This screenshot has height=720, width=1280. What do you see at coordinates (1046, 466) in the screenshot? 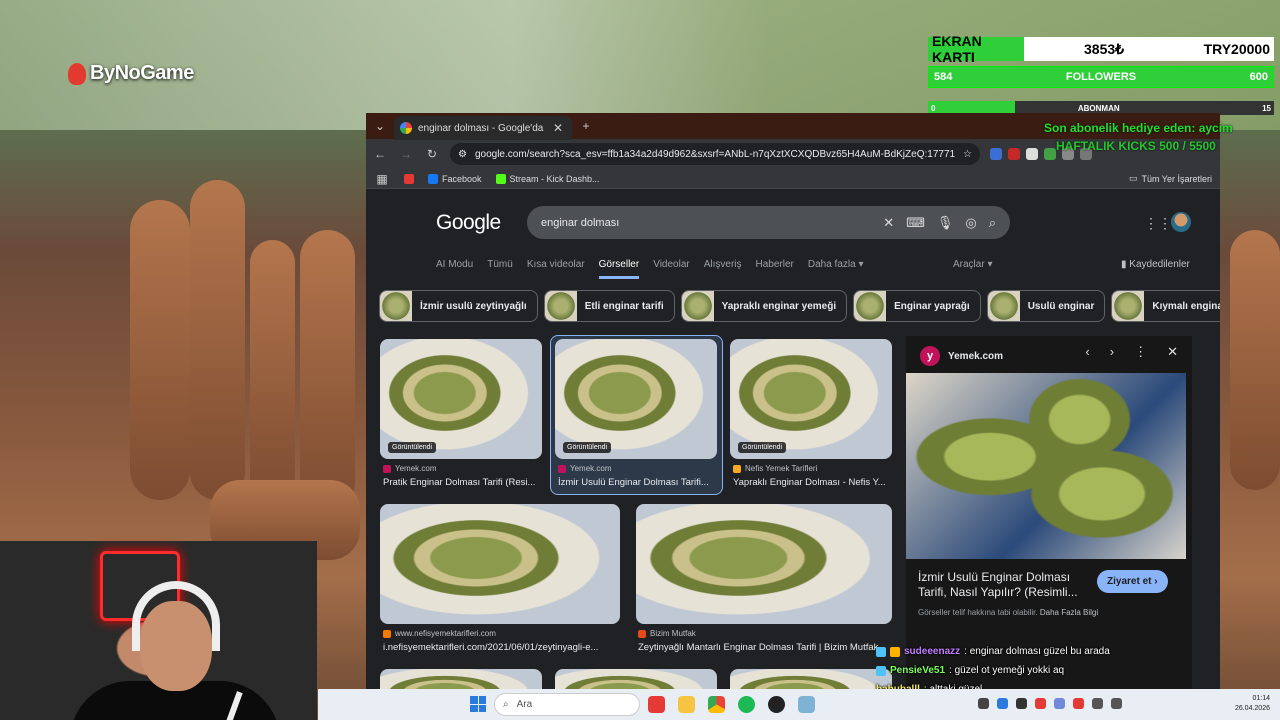
I see `preview-image` at bounding box center [1046, 466].